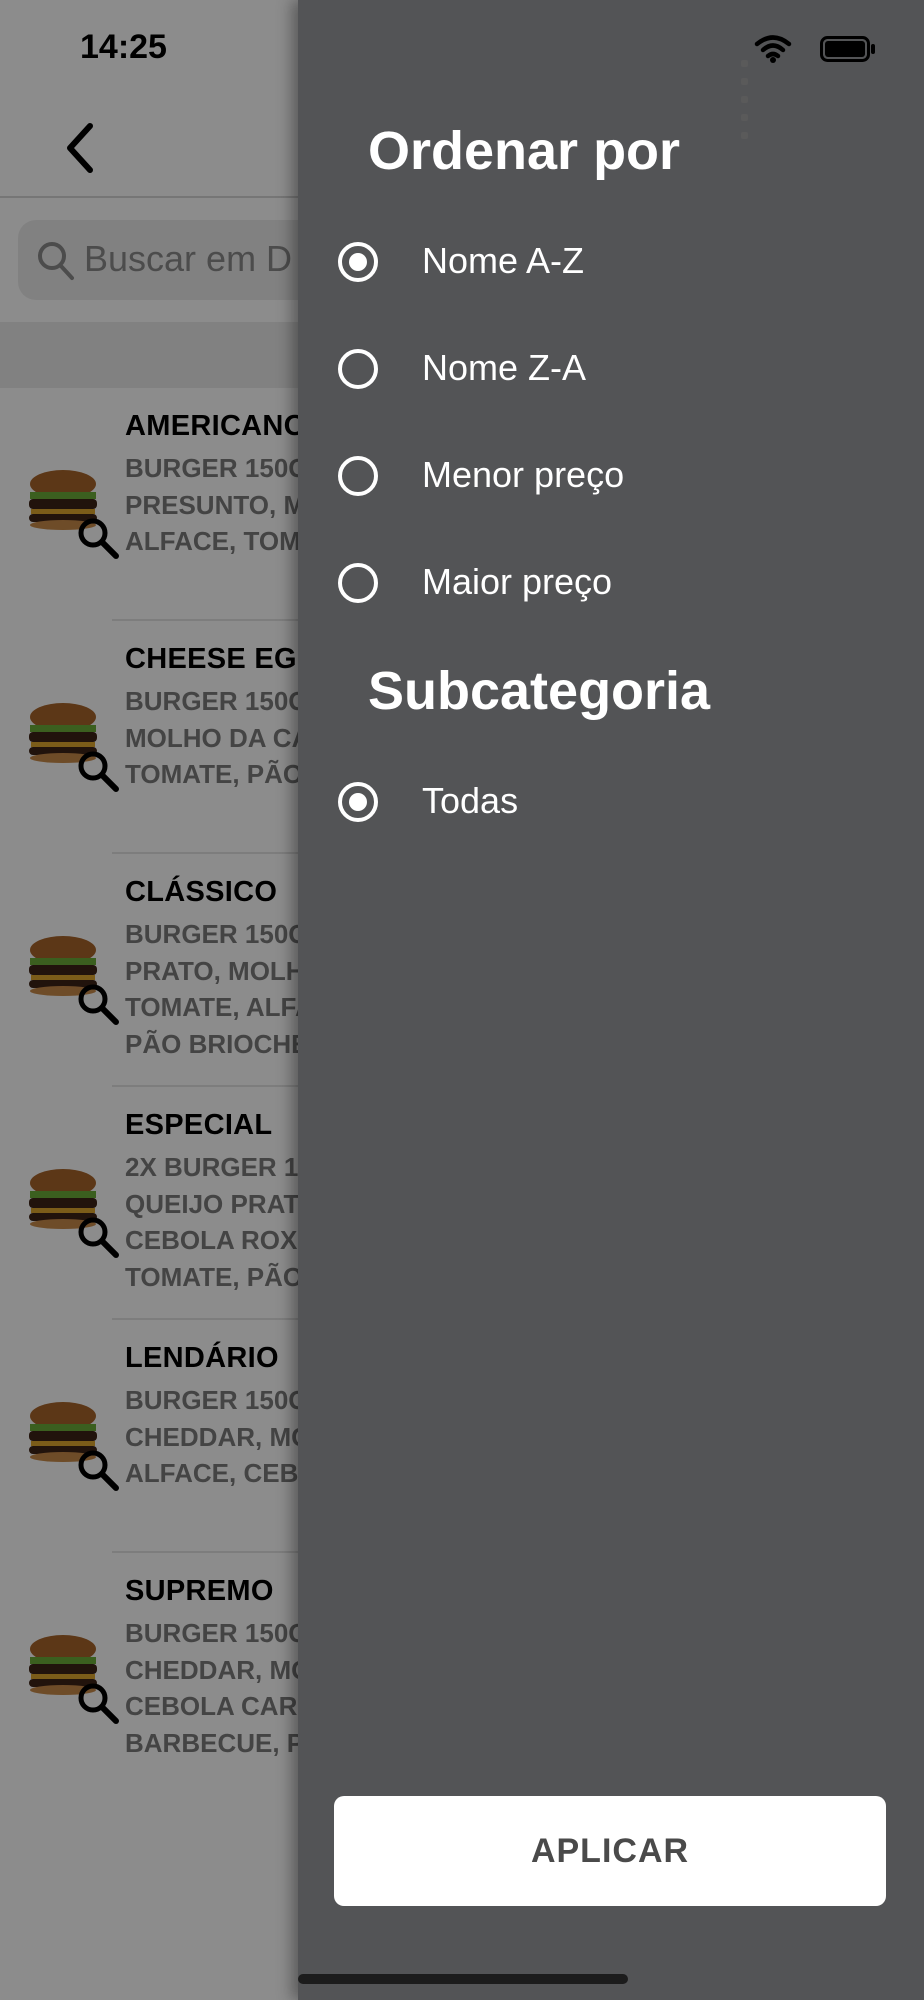 This screenshot has height=2000, width=924. I want to click on battery-icon, so click(847, 49).